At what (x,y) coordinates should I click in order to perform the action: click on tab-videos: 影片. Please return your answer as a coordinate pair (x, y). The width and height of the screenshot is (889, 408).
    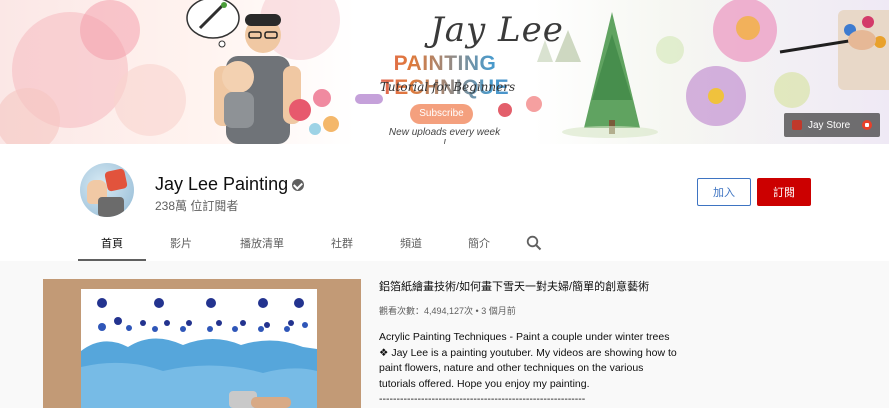
    Looking at the image, I should click on (181, 242).